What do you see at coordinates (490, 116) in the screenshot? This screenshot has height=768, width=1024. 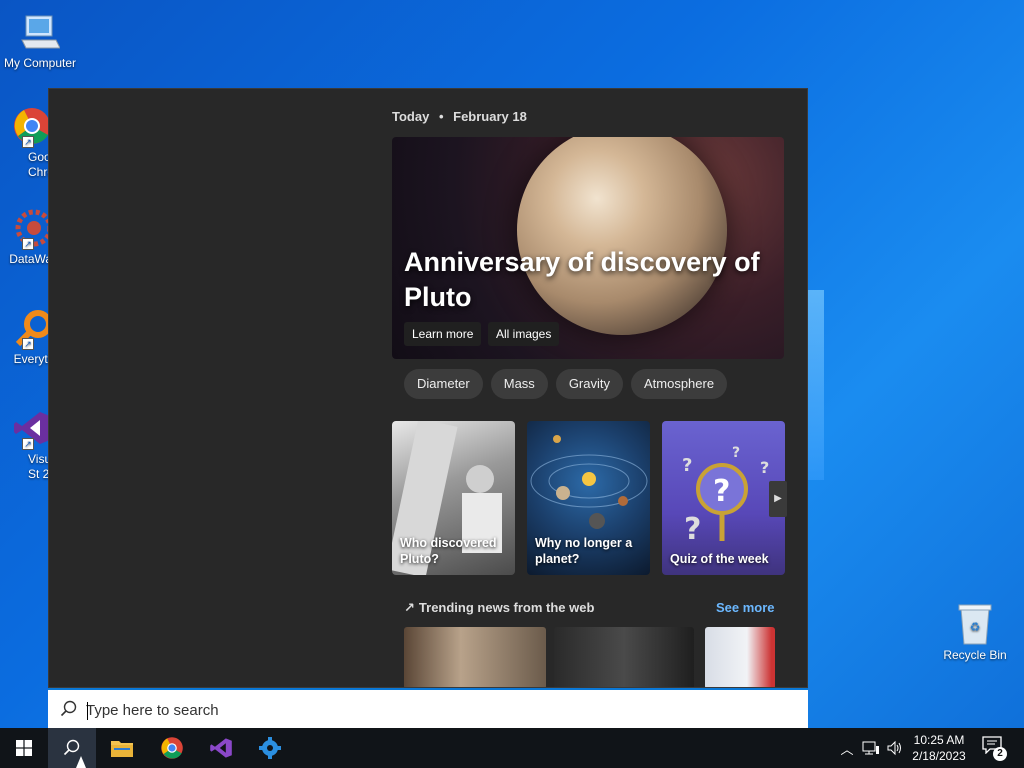 I see `date-value: February 18` at bounding box center [490, 116].